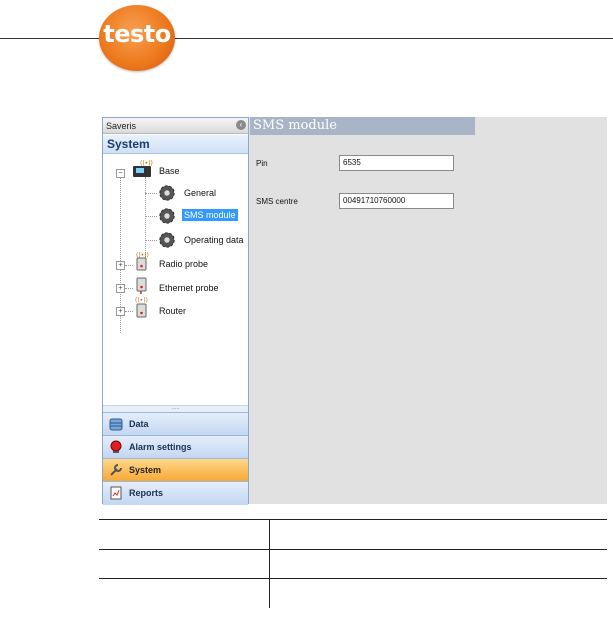  Describe the element at coordinates (393, 38) in the screenshot. I see `header-rule-right` at that location.